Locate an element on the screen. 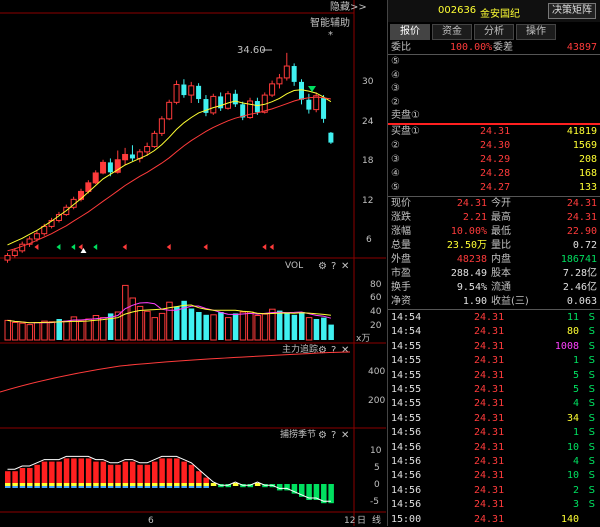  main-force-close-icon: ✕ is located at coordinates (345, 350).